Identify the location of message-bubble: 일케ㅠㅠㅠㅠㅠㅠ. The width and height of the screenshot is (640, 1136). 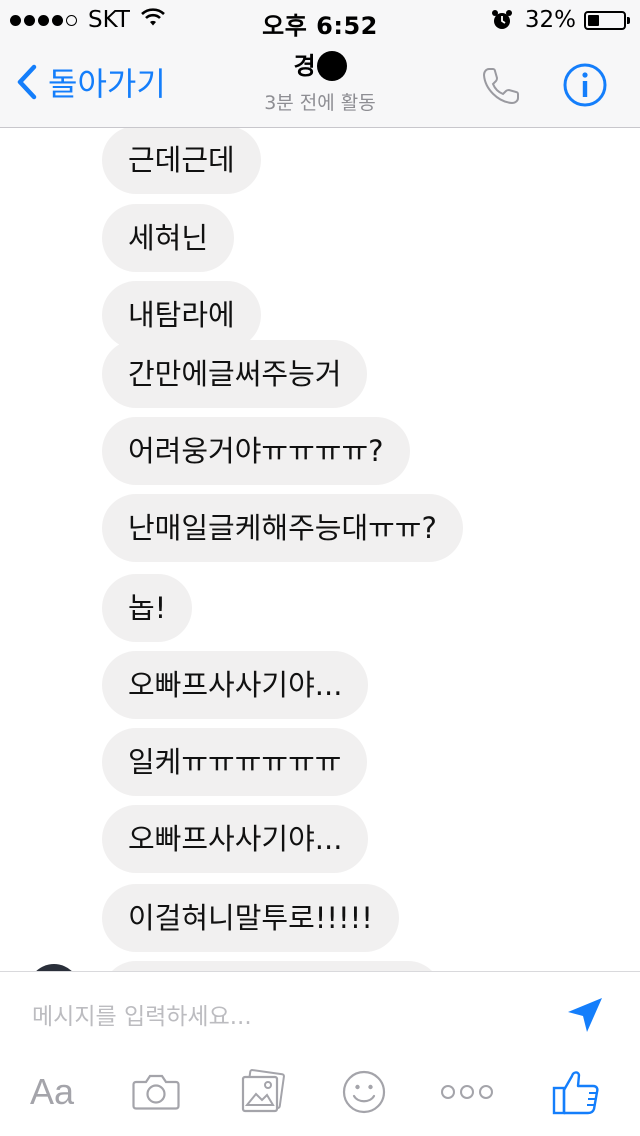
(235, 762).